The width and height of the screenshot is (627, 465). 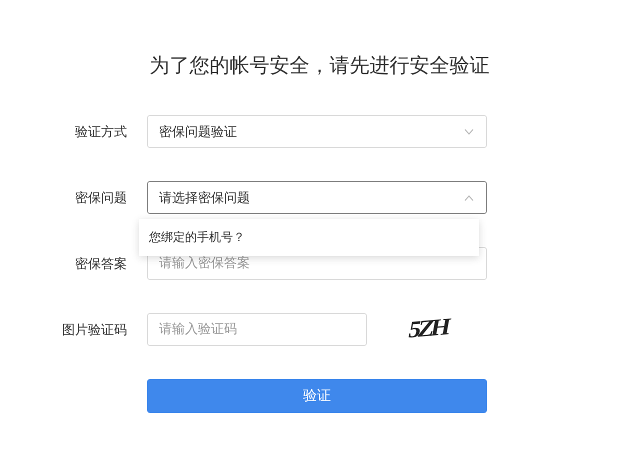 I want to click on captcha-field: 请输入验证码, so click(x=257, y=329).